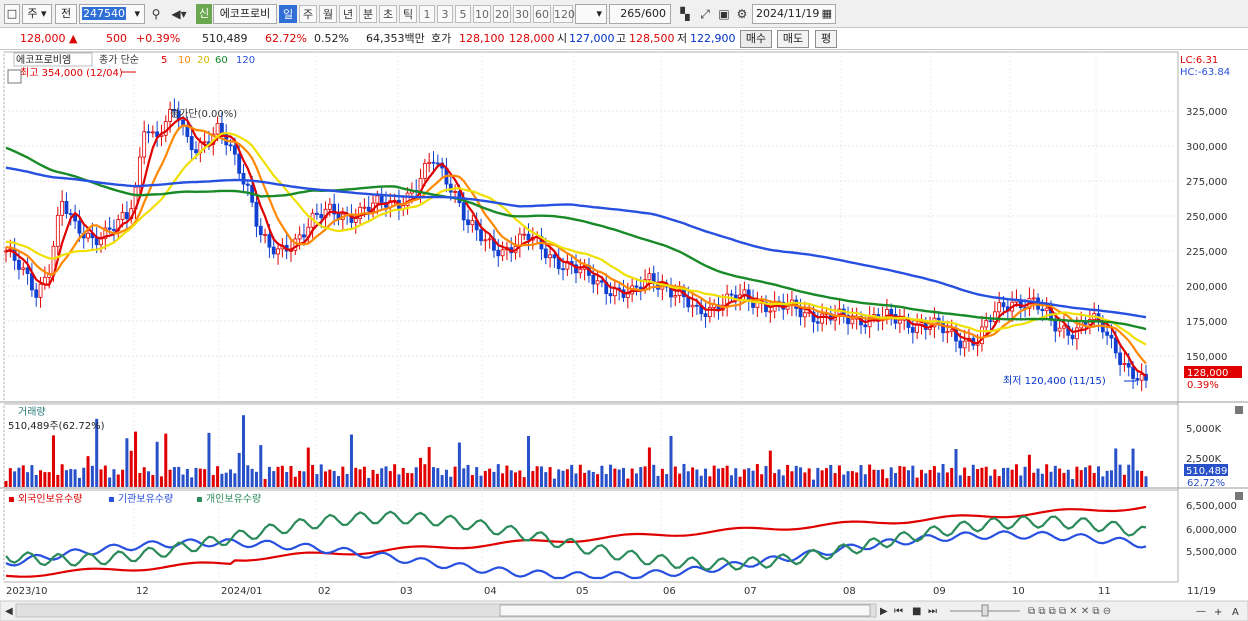 This screenshot has height=621, width=1248. I want to click on speaker-icon: ◀▾, so click(179, 14).